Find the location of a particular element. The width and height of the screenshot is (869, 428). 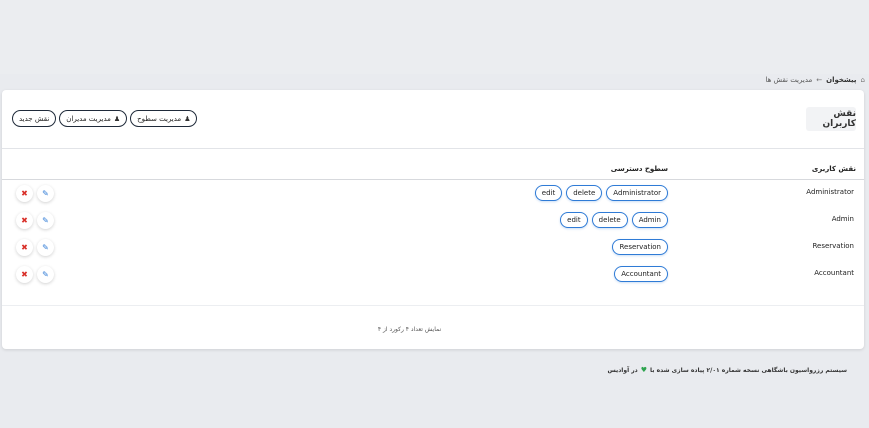

breadcrumb-home-link: پیشخوان is located at coordinates (841, 80).